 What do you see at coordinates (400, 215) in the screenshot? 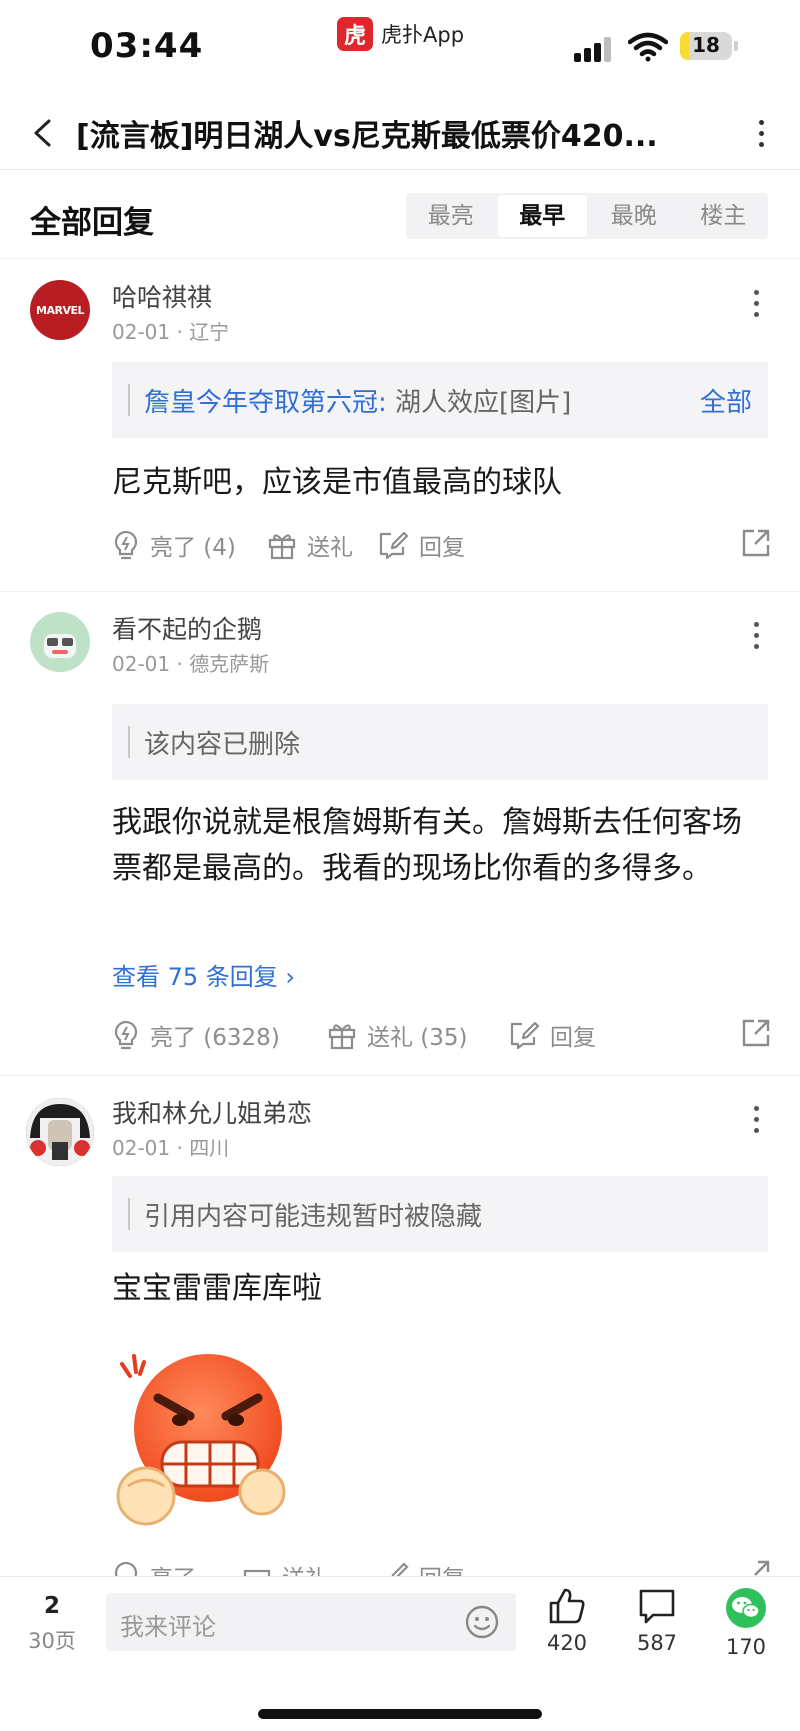
I see `replies-header: 全部回复 最亮 最早 最晚 楼主` at bounding box center [400, 215].